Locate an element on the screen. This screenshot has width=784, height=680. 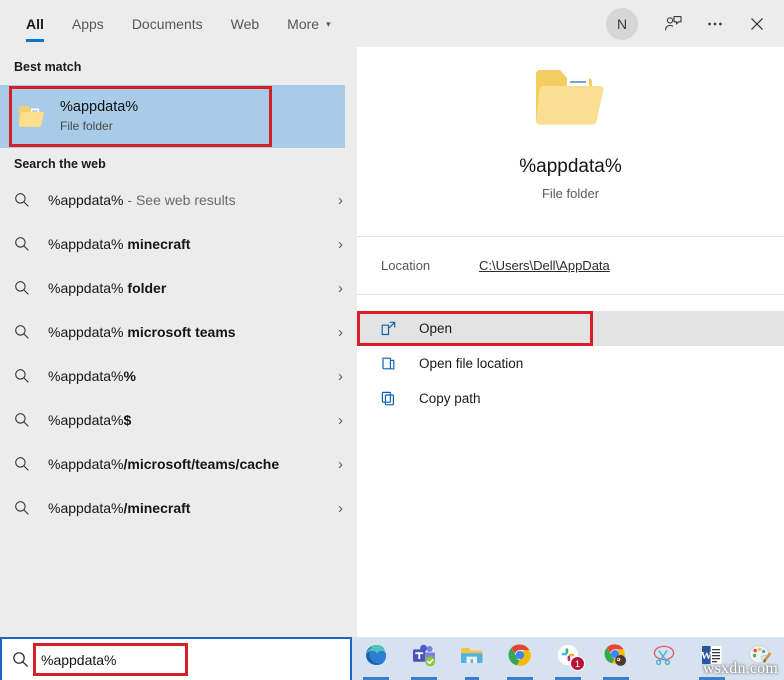
taskbar-search-value: %appdata% is located at coordinates (79, 659).